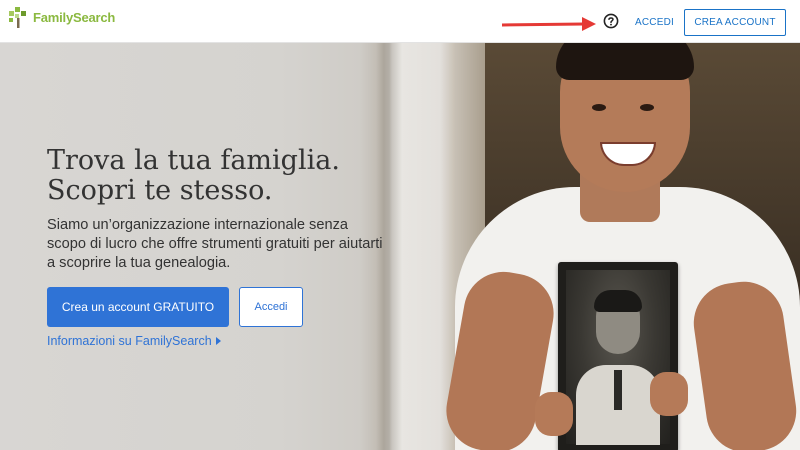 The width and height of the screenshot is (800, 450). I want to click on annotation-arrow-icon, so click(548, 24).